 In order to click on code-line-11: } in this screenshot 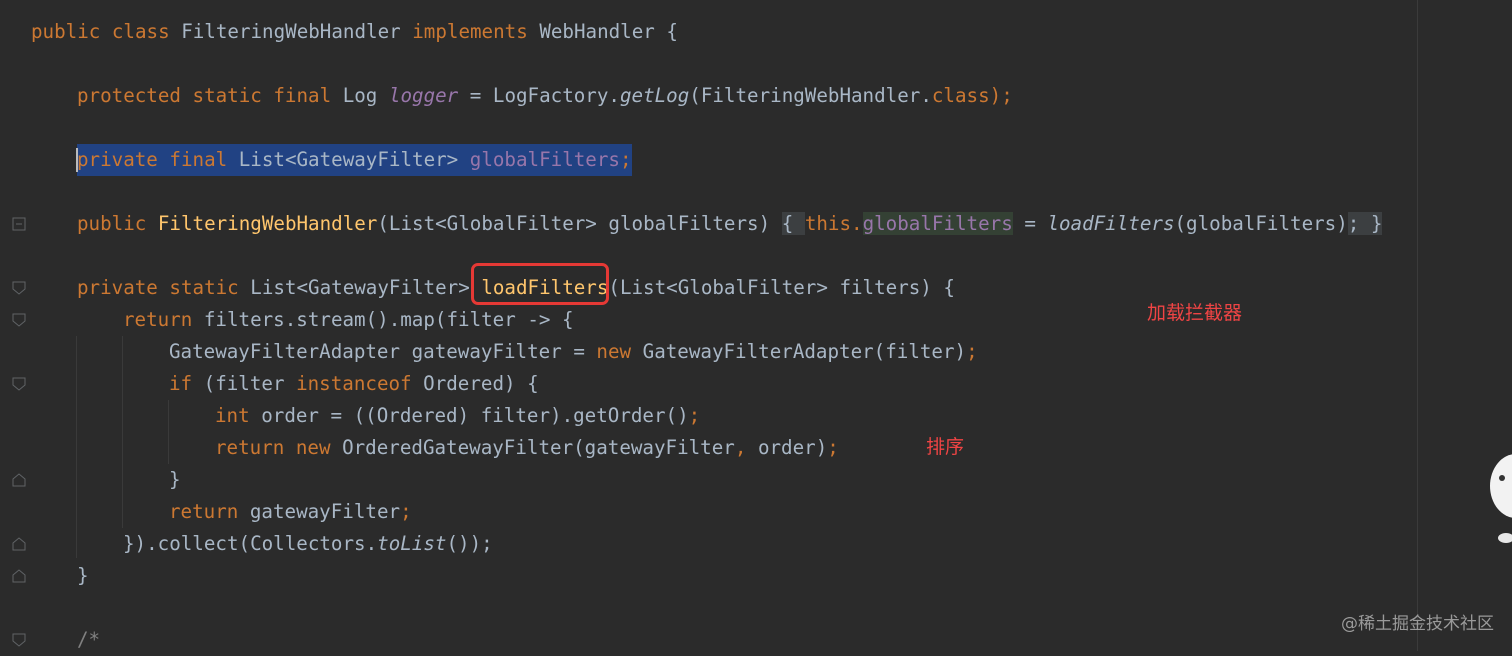, I will do `click(175, 480)`.